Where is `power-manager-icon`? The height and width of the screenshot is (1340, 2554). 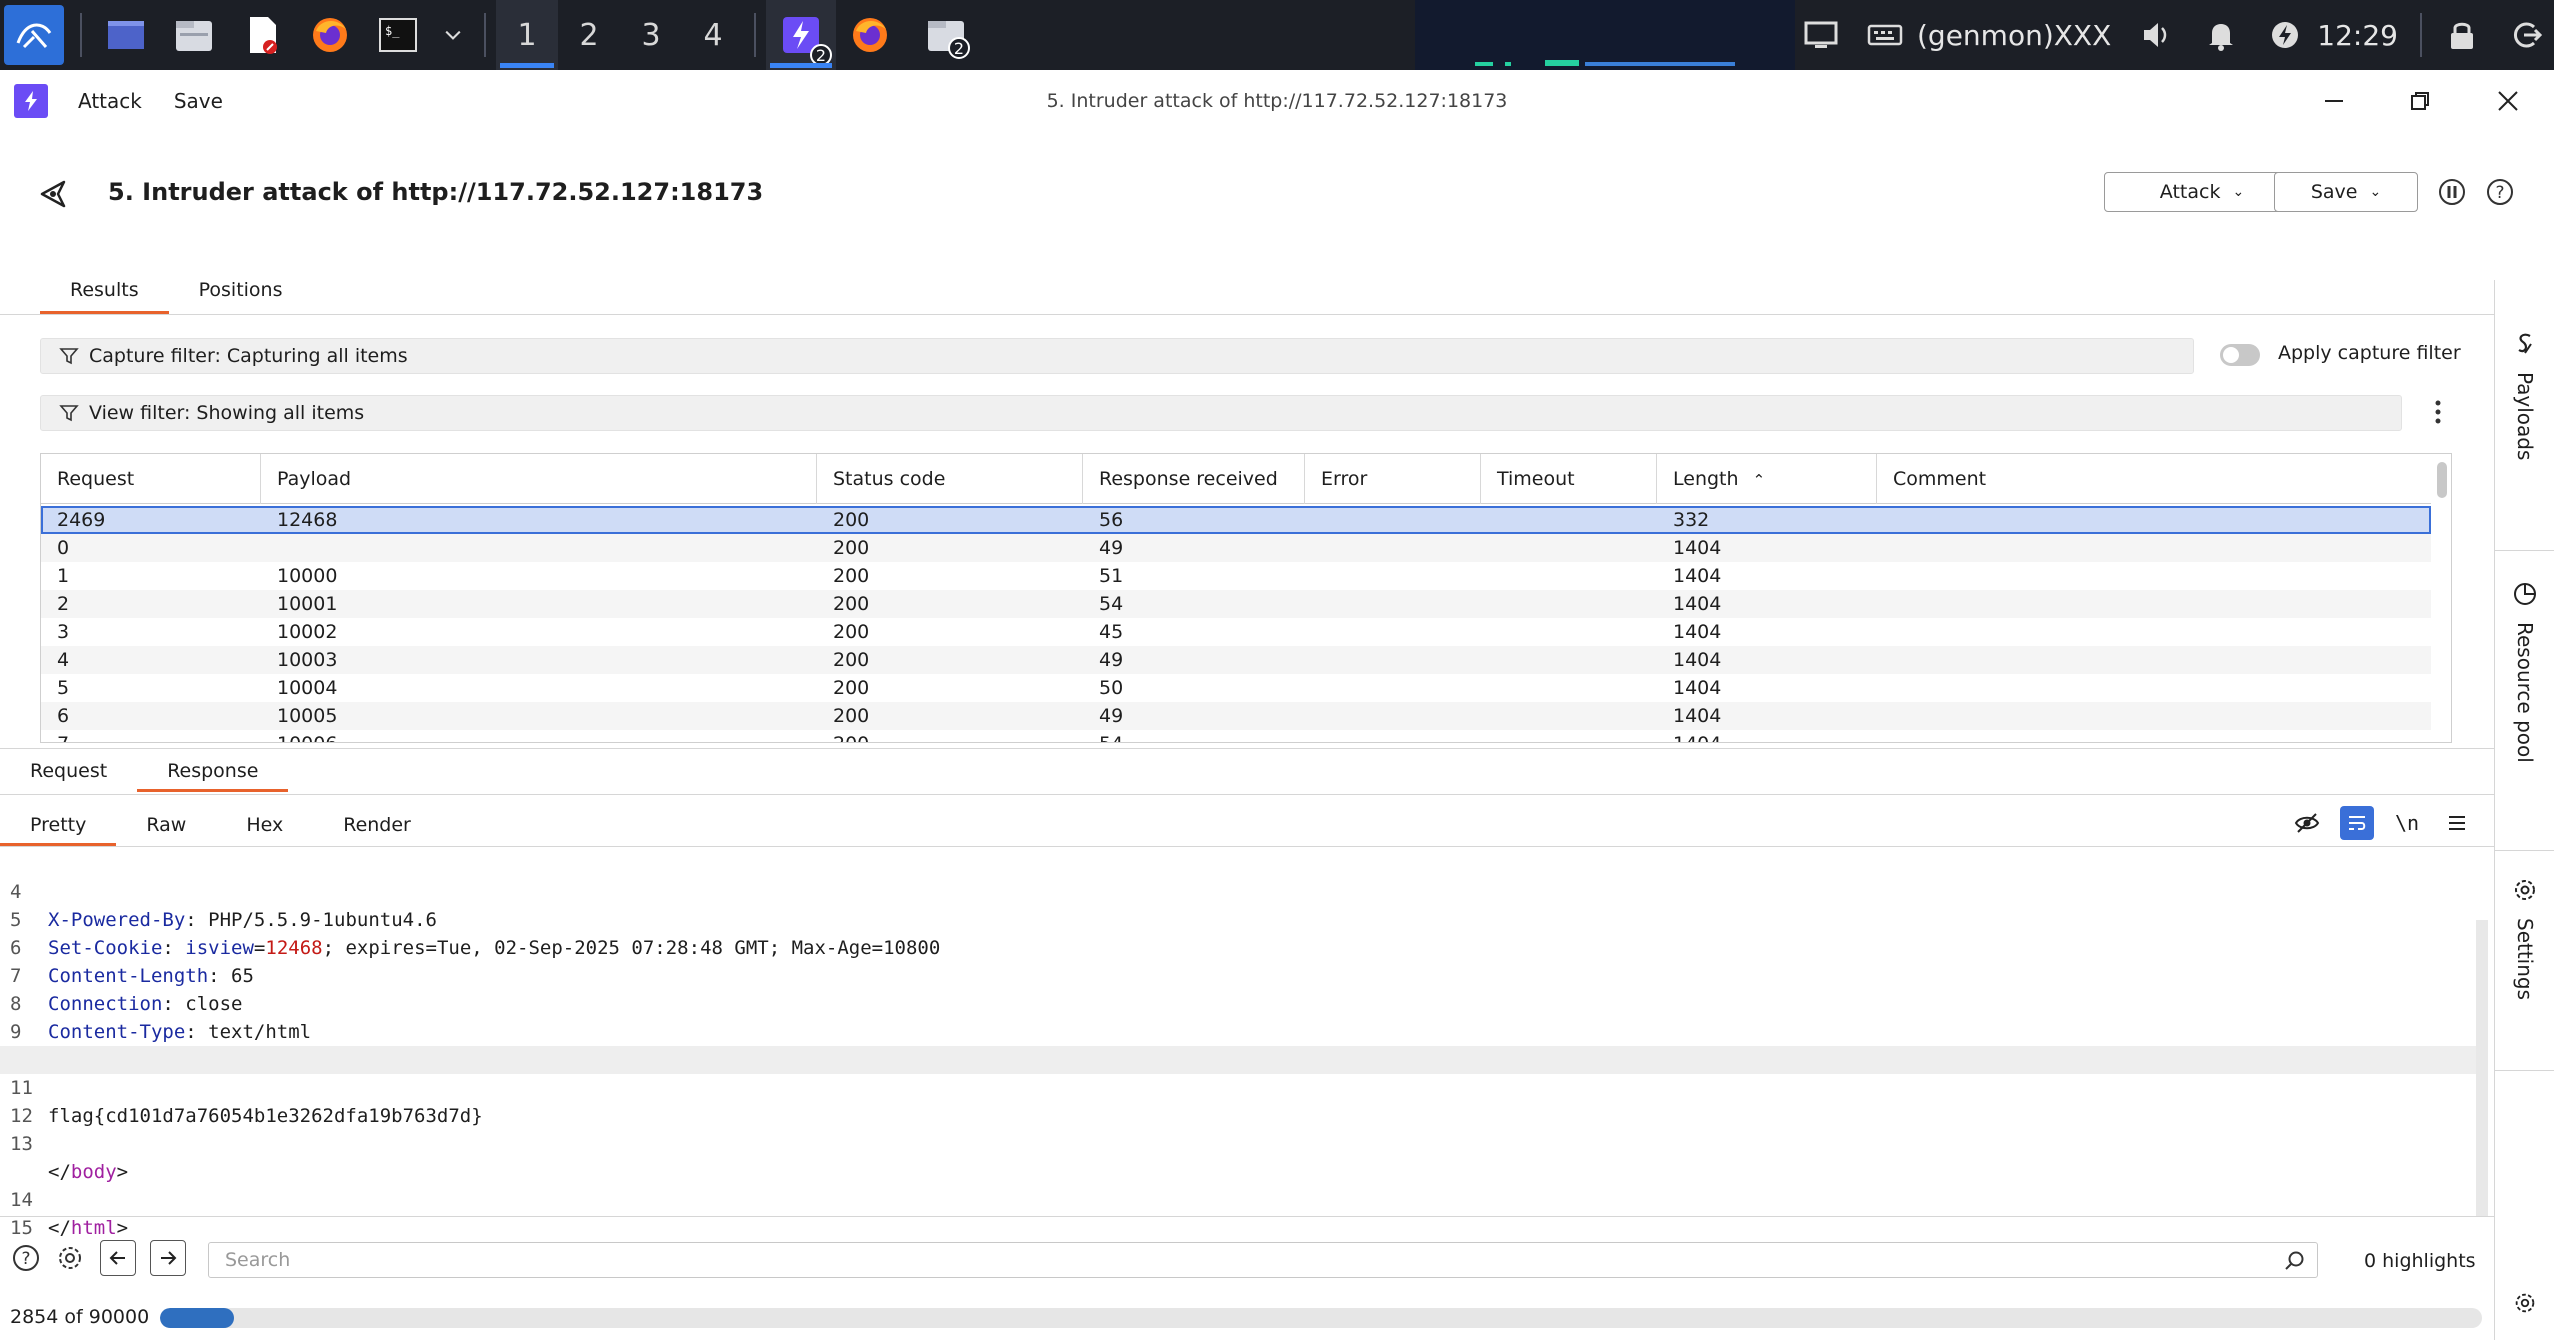
power-manager-icon is located at coordinates (2285, 35).